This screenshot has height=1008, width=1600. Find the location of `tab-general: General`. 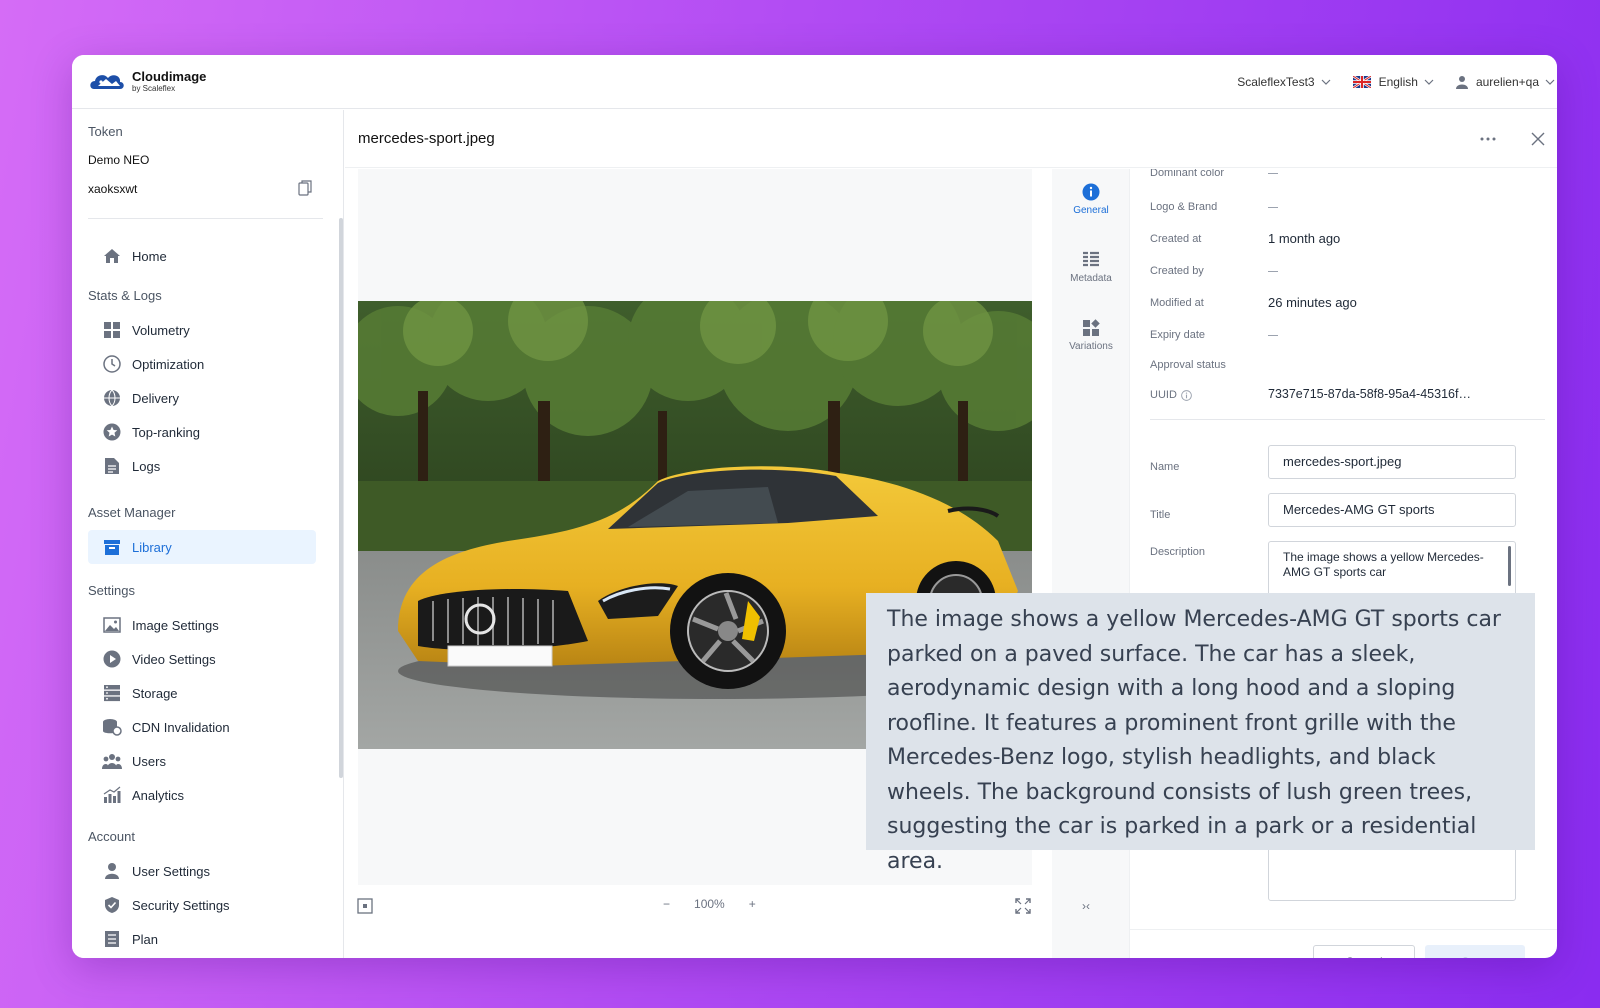

tab-general: General is located at coordinates (1091, 199).